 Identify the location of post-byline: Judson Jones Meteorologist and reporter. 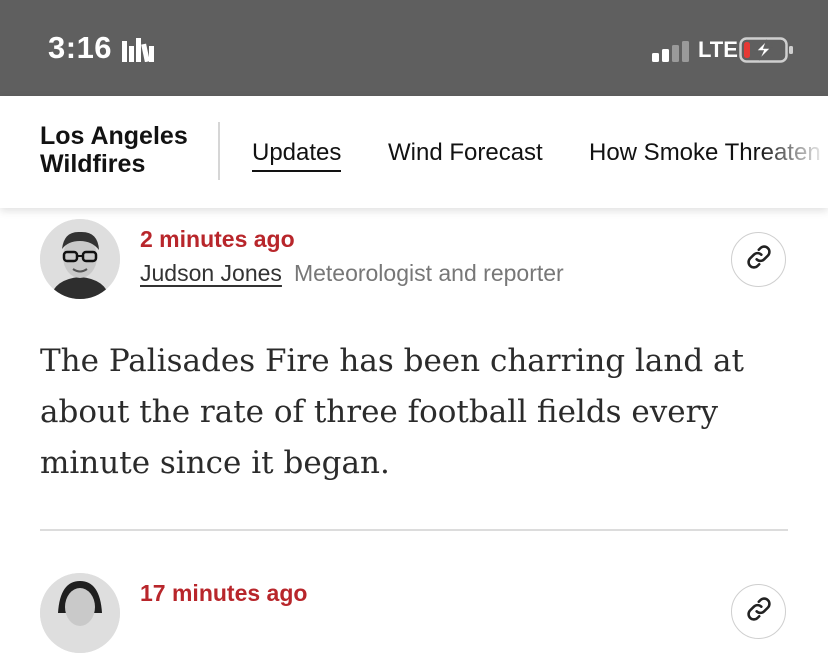
(352, 273).